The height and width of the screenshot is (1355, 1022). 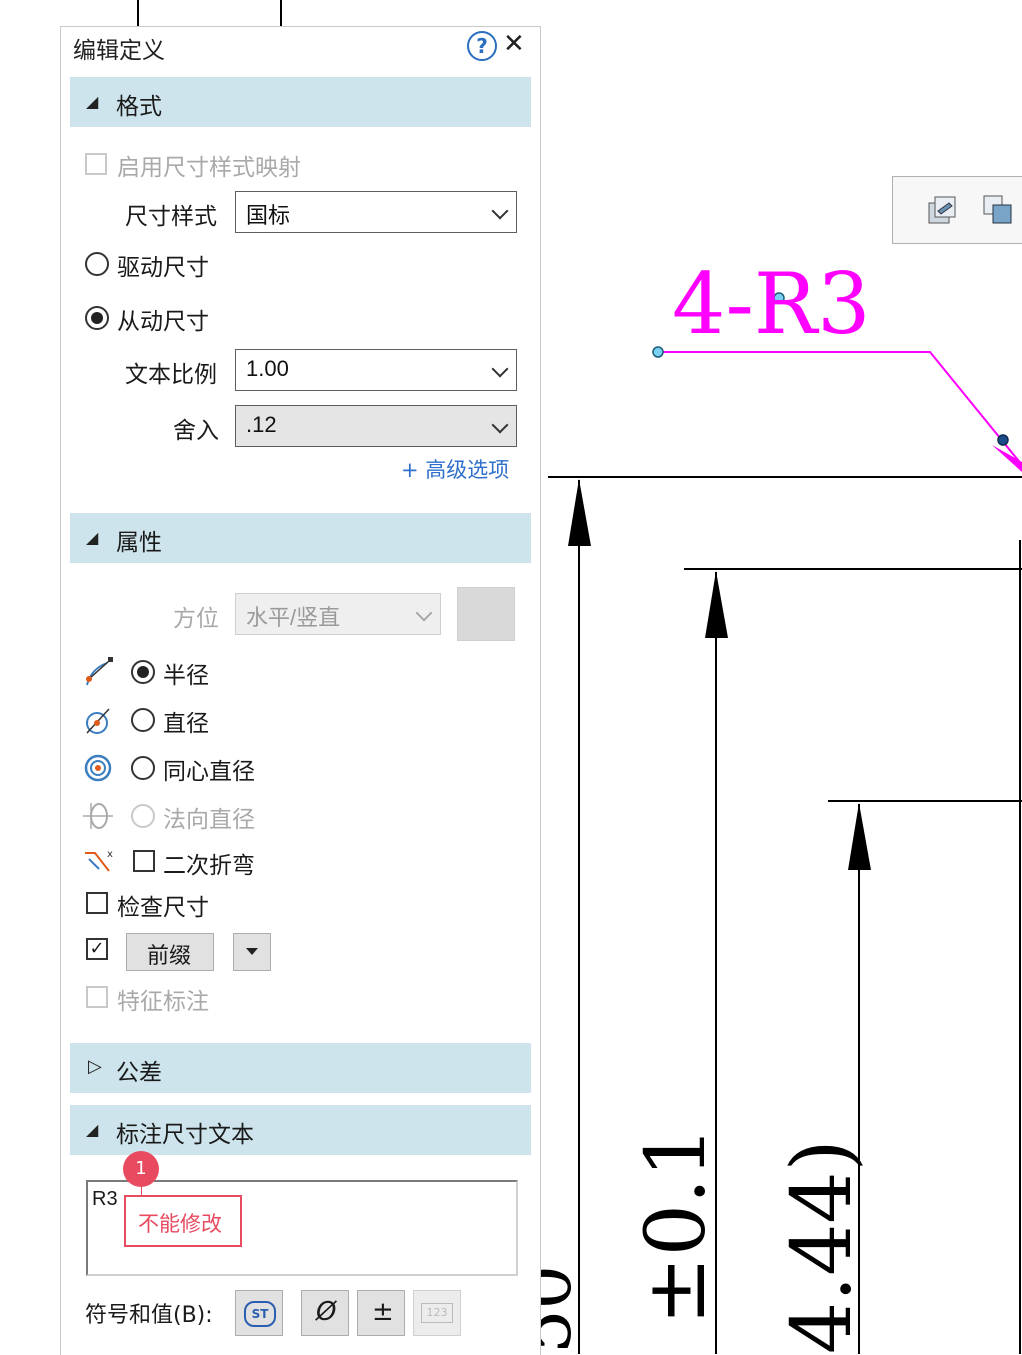 What do you see at coordinates (196, 619) in the screenshot?
I see `orientation-label: 方位` at bounding box center [196, 619].